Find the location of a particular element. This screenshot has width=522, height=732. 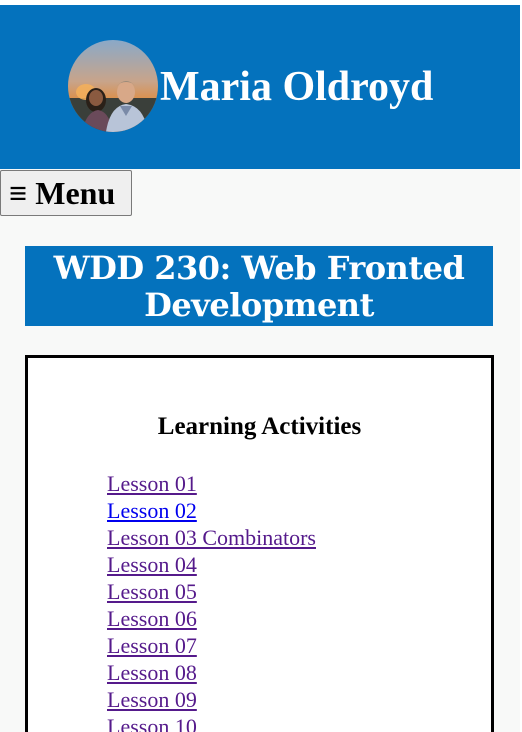

lesson-08-link: Lesson 08 is located at coordinates (152, 672).